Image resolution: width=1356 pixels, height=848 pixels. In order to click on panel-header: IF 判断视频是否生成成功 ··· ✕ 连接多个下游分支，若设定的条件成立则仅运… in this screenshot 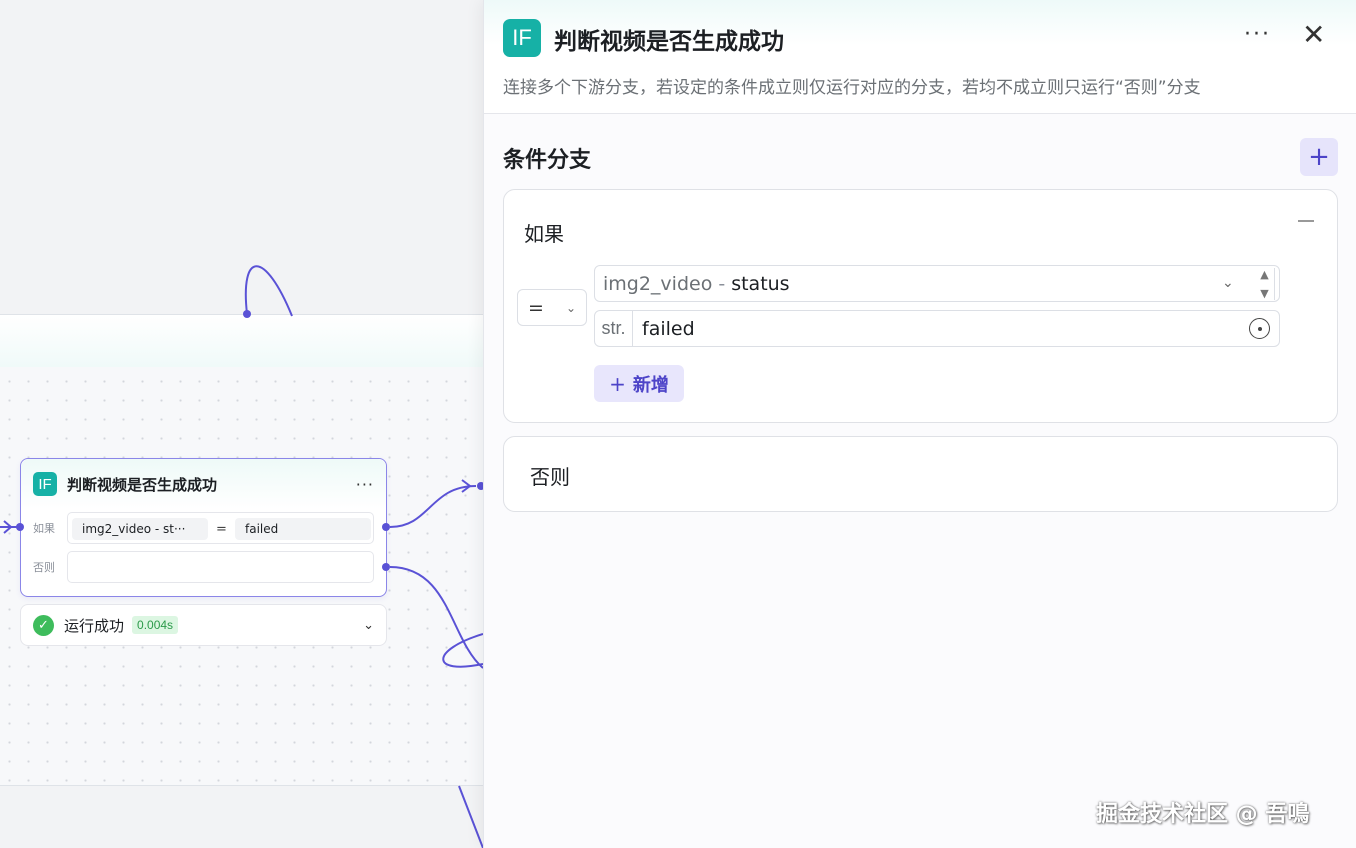, I will do `click(920, 57)`.